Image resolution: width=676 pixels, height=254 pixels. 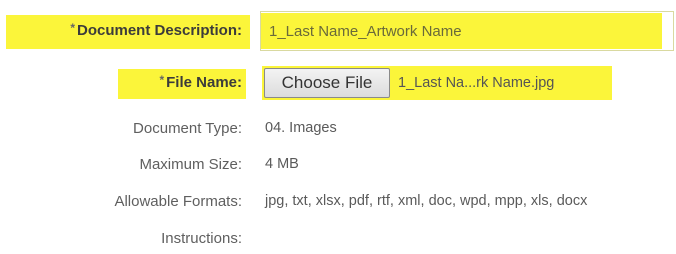 What do you see at coordinates (301, 128) in the screenshot?
I see `document-type-value: 04. Images` at bounding box center [301, 128].